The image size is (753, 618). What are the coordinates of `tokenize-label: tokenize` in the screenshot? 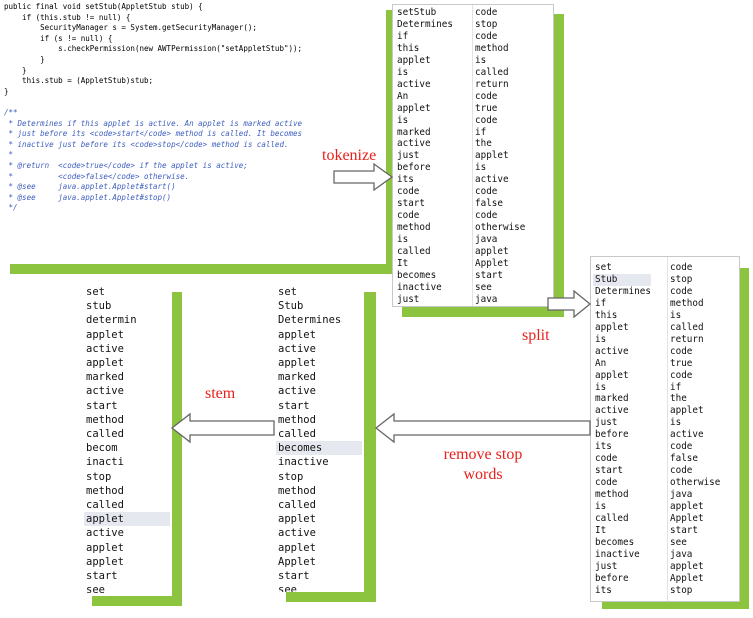 It's located at (349, 155).